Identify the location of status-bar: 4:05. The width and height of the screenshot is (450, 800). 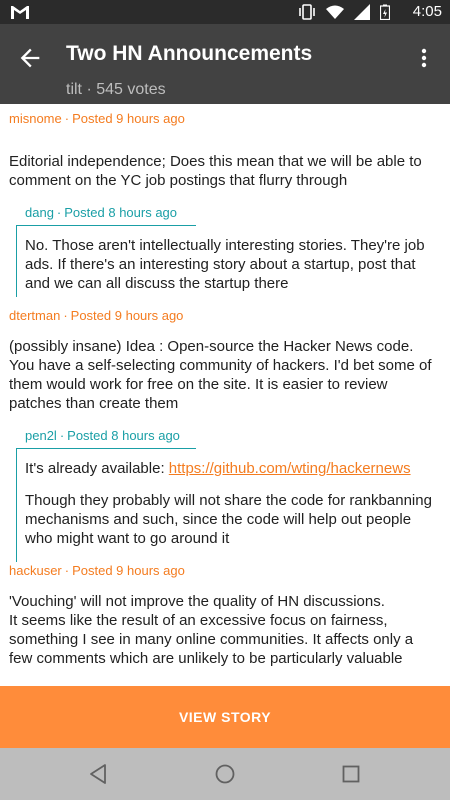
(225, 12).